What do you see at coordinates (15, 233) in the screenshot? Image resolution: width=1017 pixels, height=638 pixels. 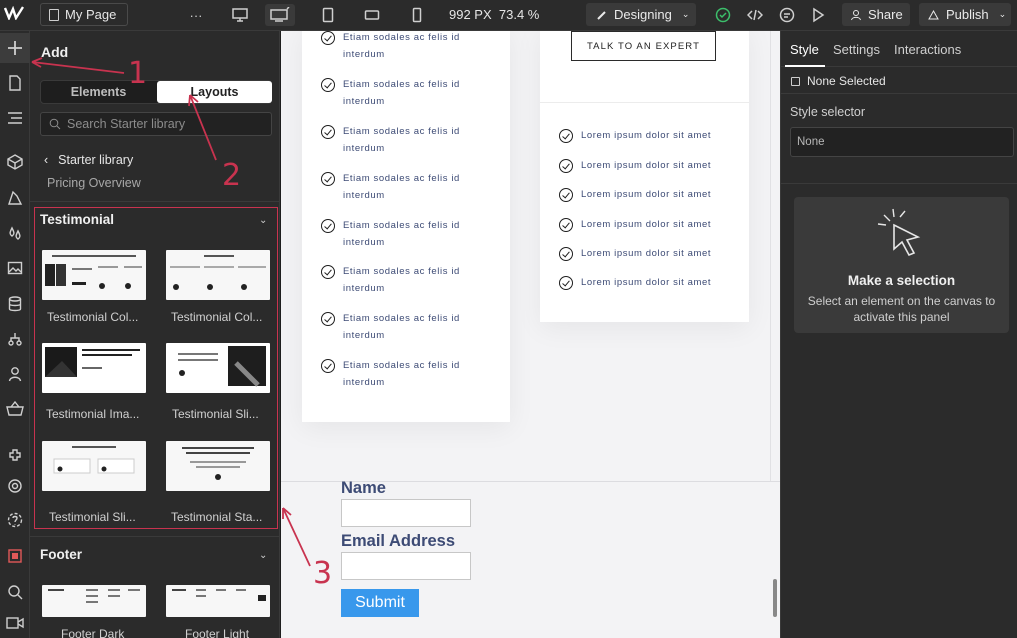 I see `variables-drops-icon` at bounding box center [15, 233].